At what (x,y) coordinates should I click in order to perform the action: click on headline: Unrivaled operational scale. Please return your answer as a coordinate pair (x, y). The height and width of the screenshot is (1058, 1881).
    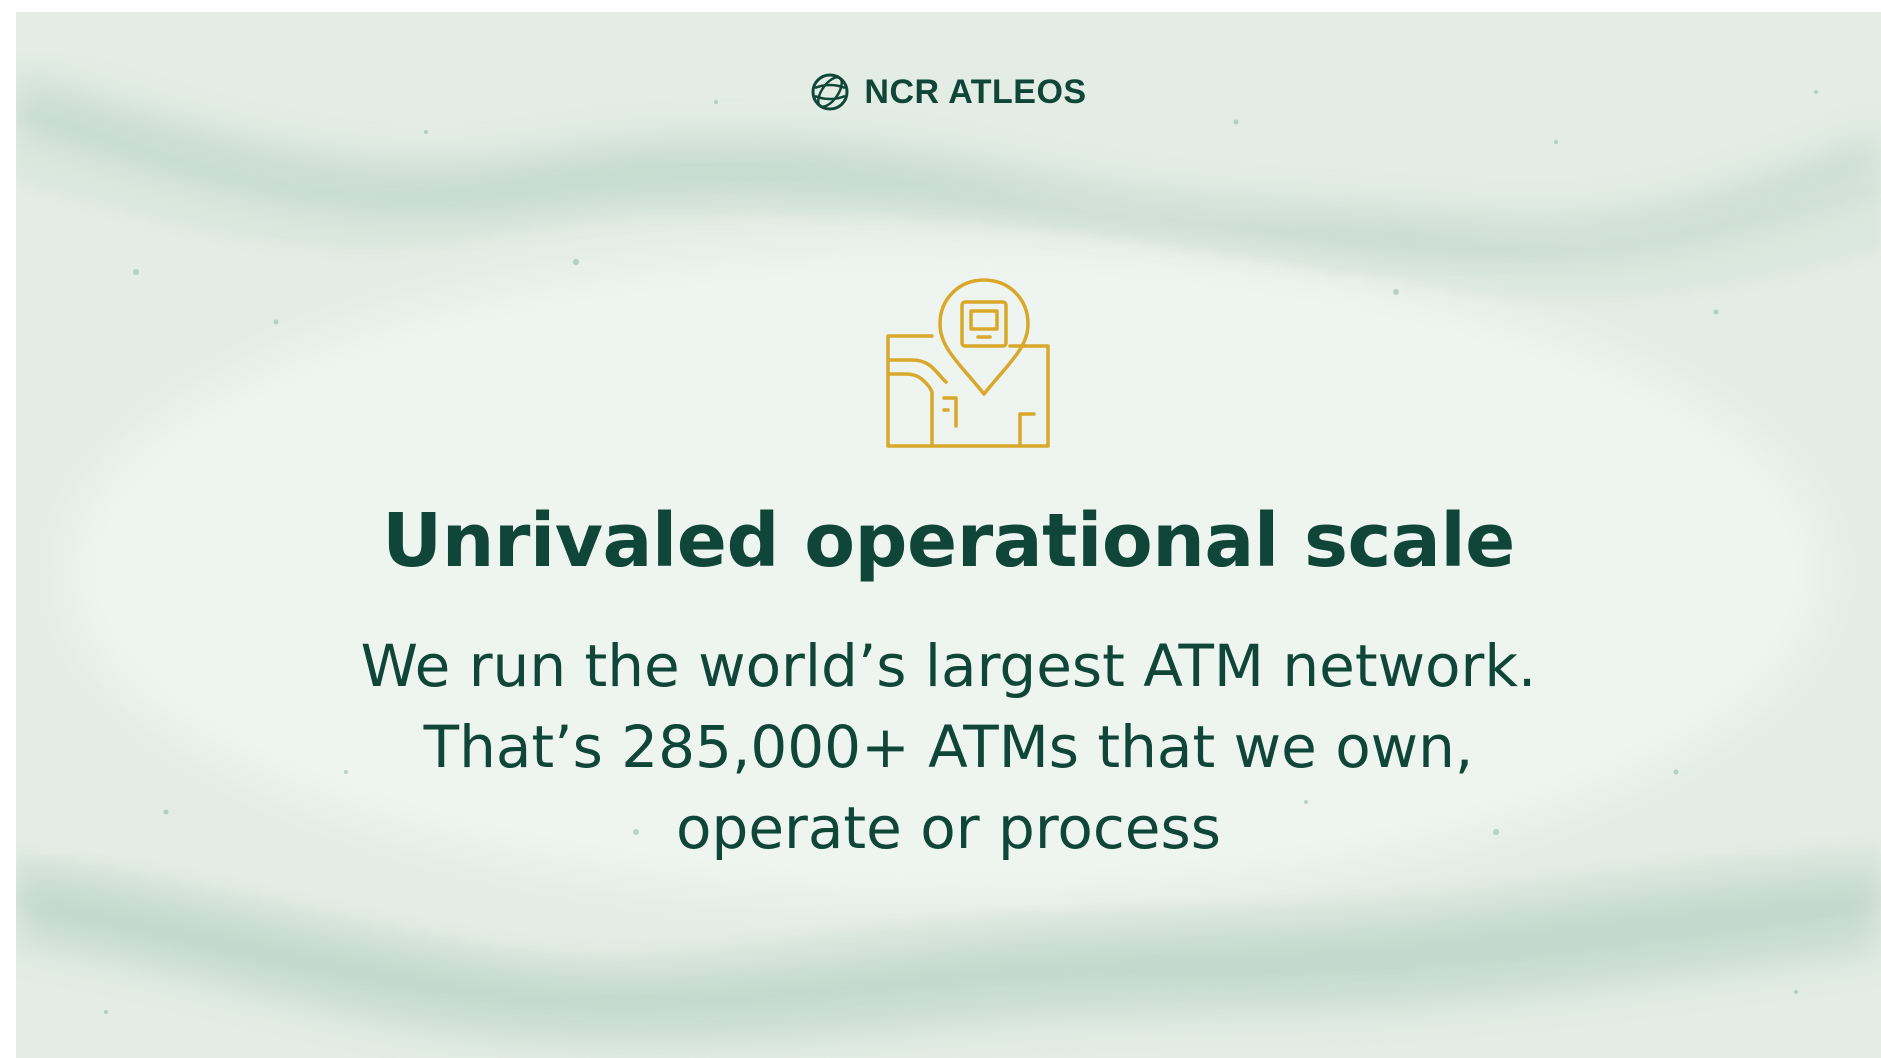
    Looking at the image, I should click on (948, 541).